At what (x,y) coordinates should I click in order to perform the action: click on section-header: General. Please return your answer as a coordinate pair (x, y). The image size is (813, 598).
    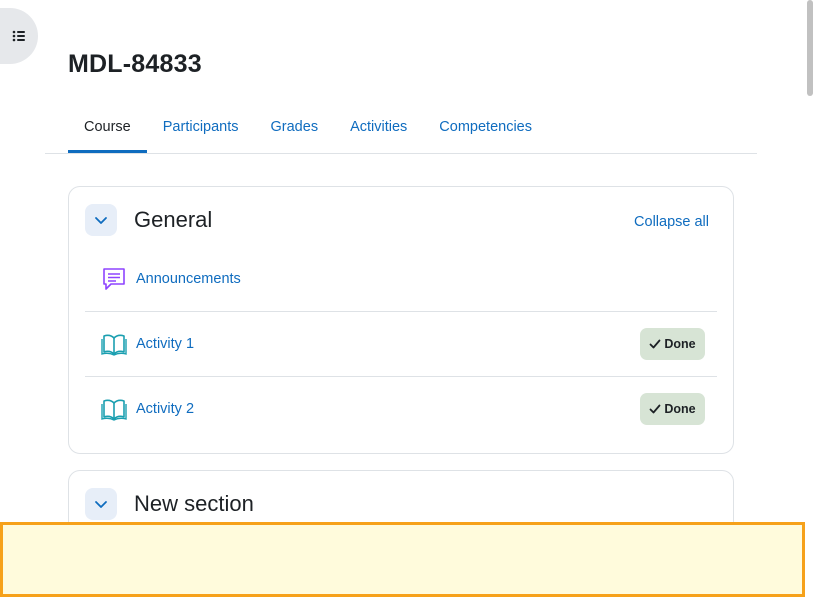
    Looking at the image, I should click on (148, 220).